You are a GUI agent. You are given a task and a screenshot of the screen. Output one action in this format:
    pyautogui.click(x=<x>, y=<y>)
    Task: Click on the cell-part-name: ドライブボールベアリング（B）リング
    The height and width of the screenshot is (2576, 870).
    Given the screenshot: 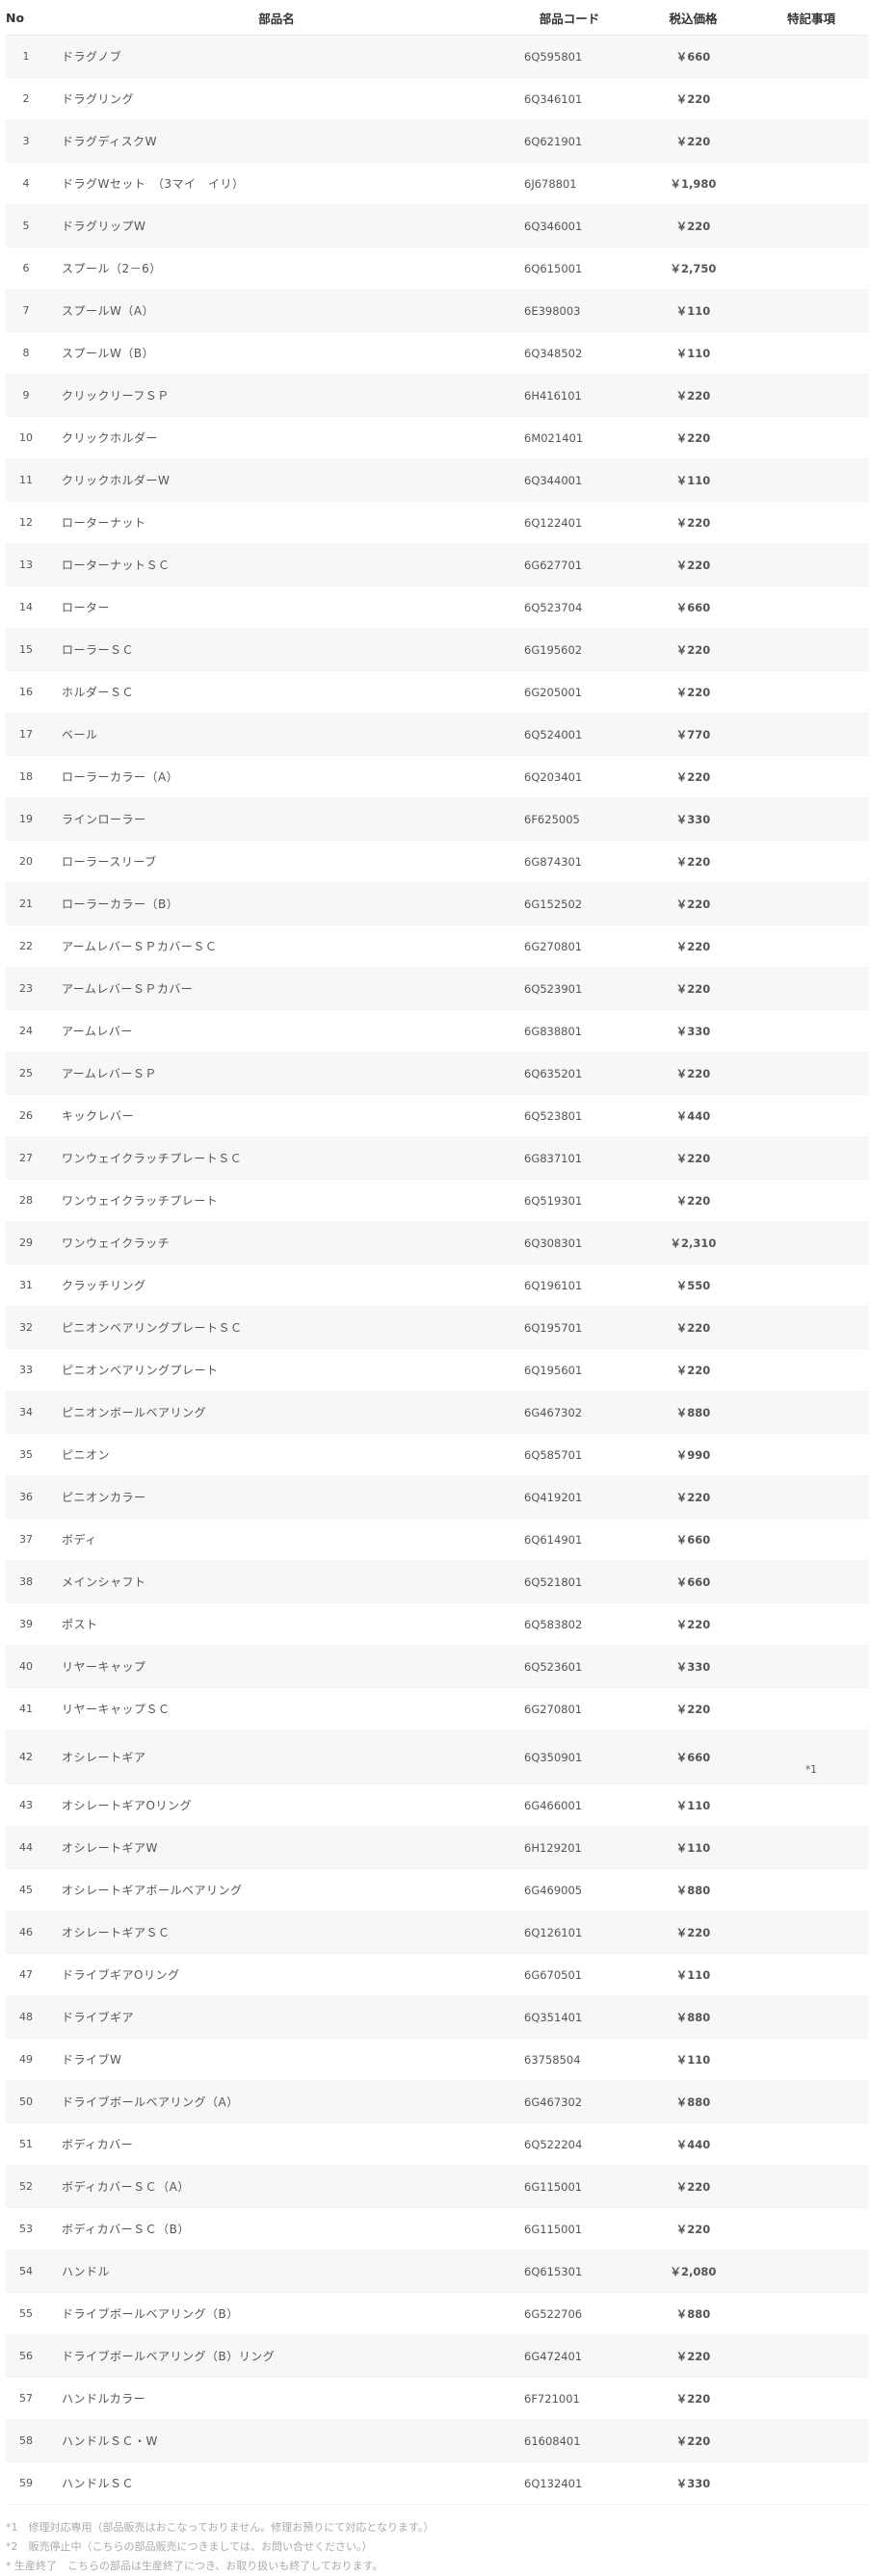 What is the action you would take?
    pyautogui.click(x=276, y=2356)
    